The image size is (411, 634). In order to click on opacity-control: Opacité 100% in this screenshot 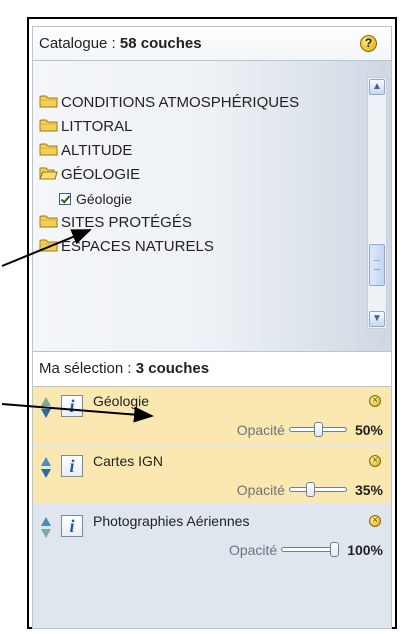, I will do `click(306, 550)`.